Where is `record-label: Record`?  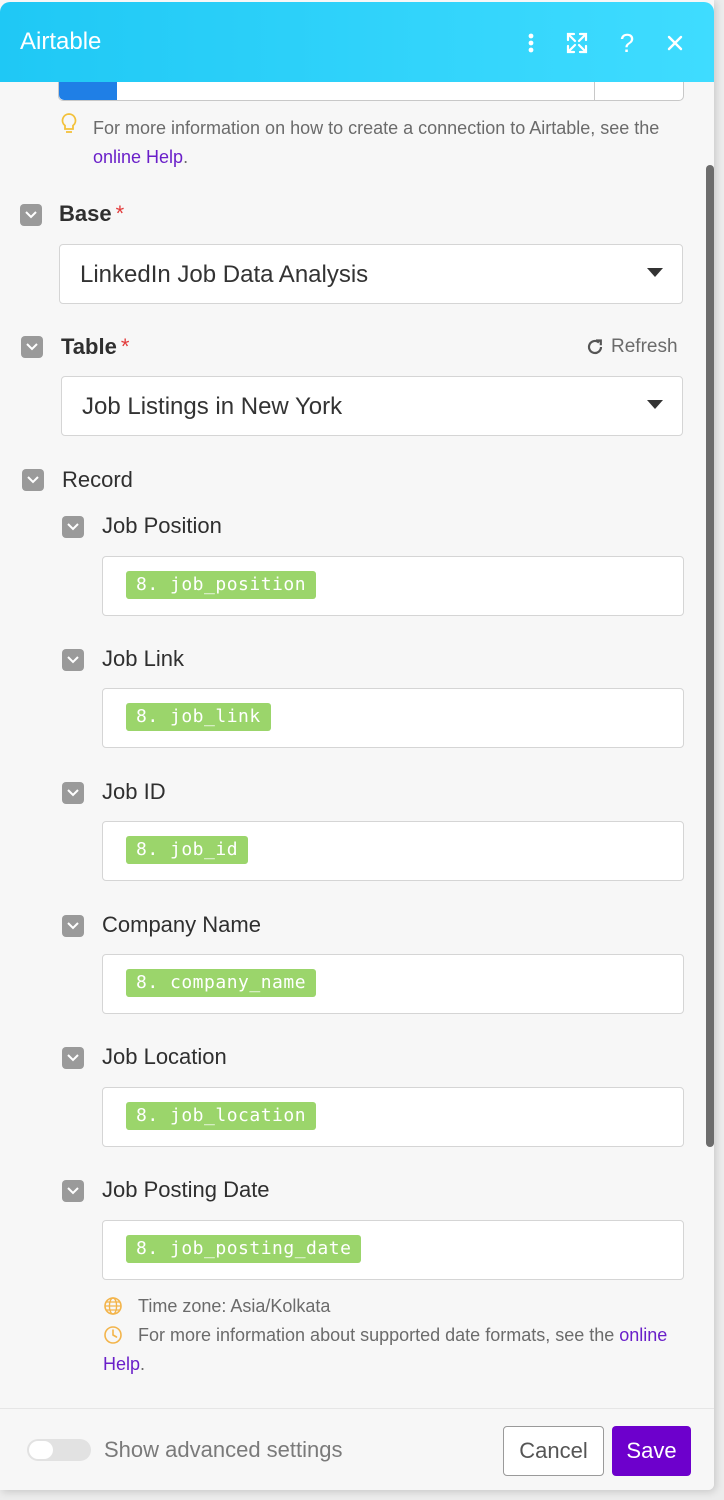 record-label: Record is located at coordinates (97, 479).